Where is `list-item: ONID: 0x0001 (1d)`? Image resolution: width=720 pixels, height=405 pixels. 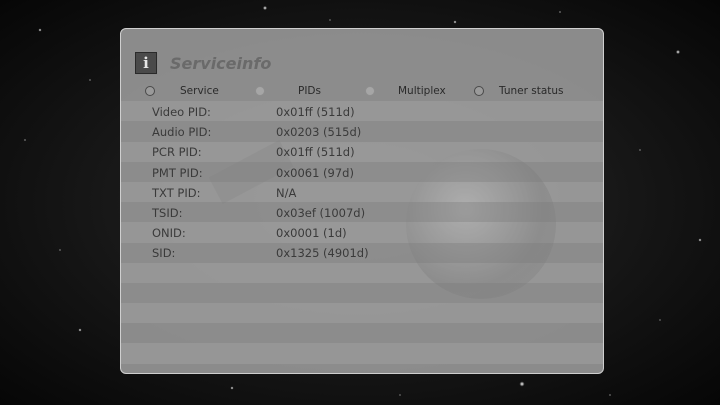 list-item: ONID: 0x0001 (1d) is located at coordinates (362, 233).